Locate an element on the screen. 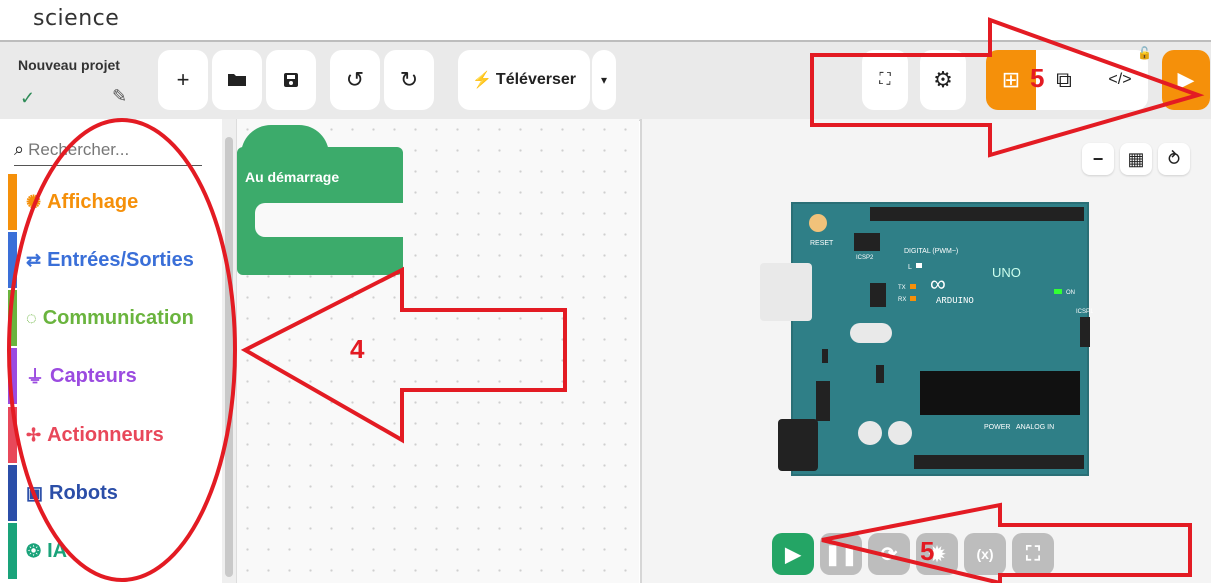 This screenshot has height=583, width=1211. sim-variables-button: (x) is located at coordinates (985, 554).